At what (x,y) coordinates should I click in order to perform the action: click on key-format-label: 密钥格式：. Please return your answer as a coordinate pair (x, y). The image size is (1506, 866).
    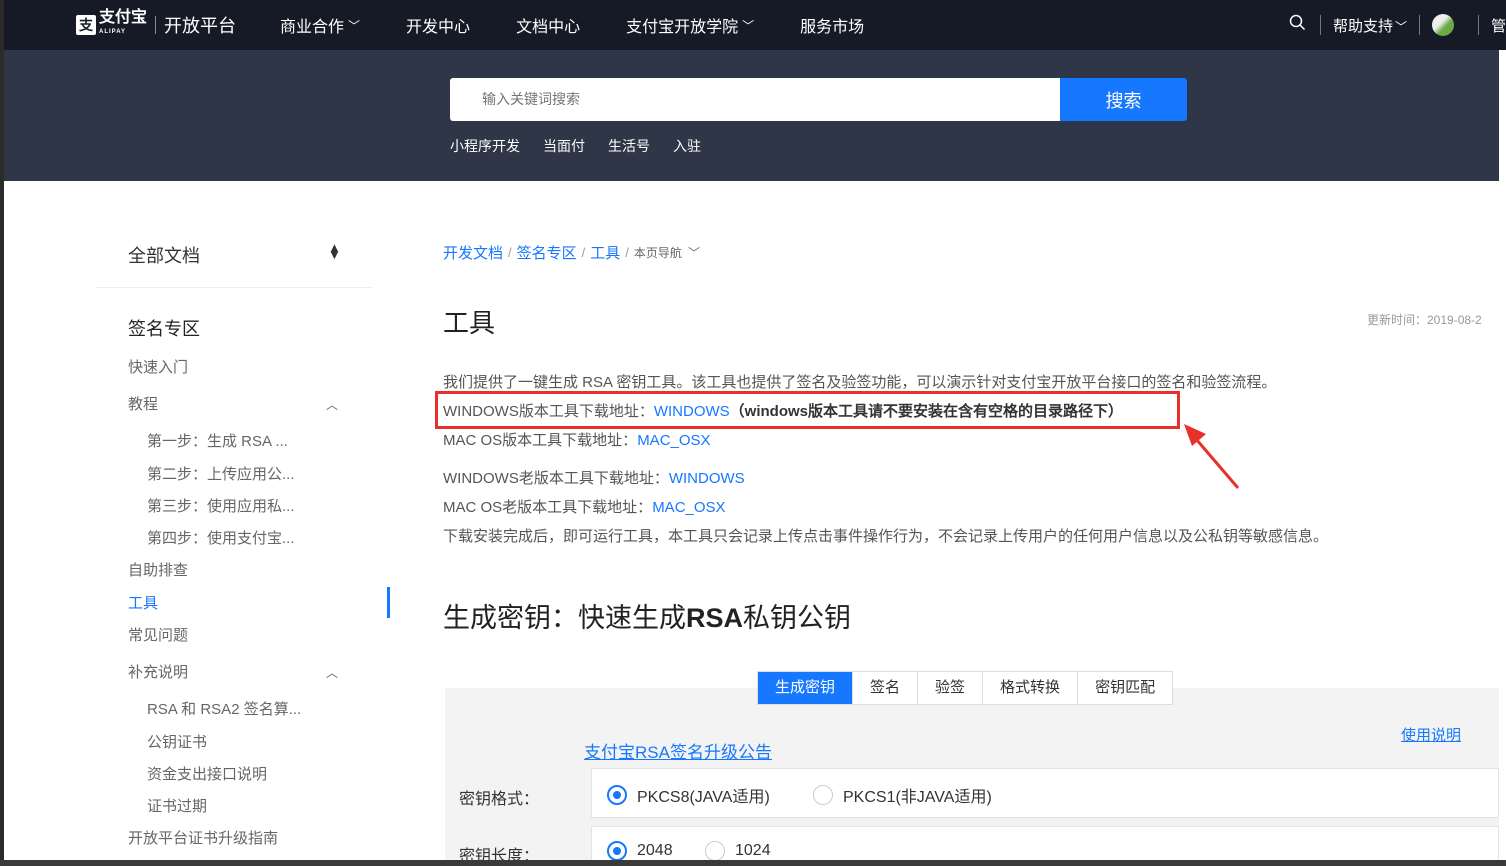
    Looking at the image, I should click on (499, 799).